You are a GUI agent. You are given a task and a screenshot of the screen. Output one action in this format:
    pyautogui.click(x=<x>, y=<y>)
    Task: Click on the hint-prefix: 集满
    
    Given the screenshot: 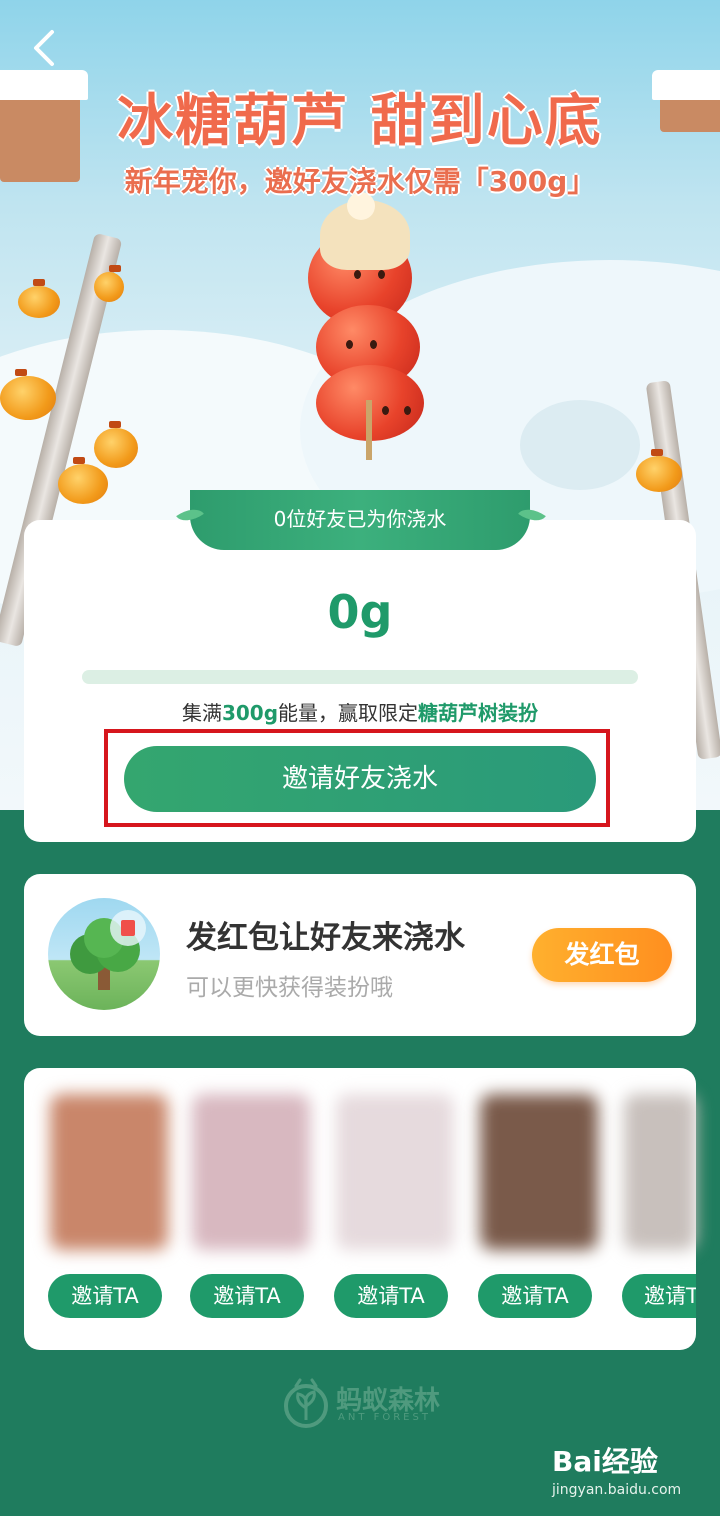 What is the action you would take?
    pyautogui.click(x=201, y=713)
    